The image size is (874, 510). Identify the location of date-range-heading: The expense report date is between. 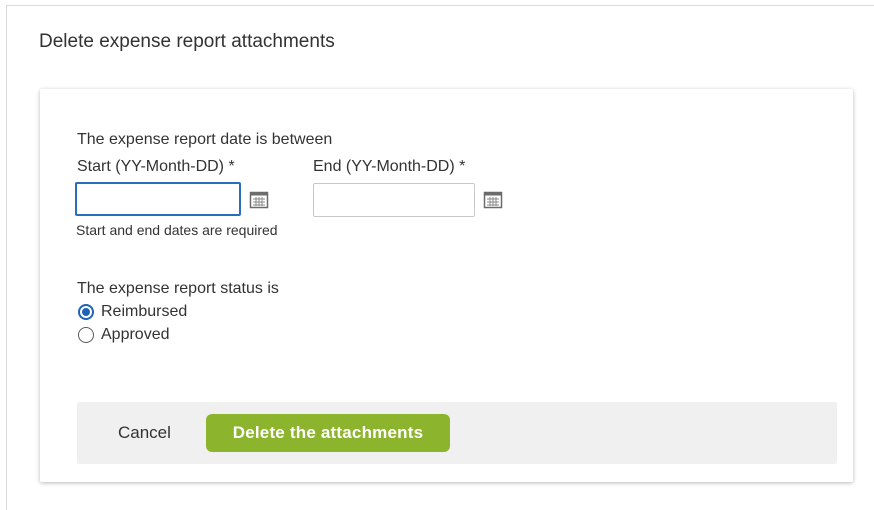
(205, 139).